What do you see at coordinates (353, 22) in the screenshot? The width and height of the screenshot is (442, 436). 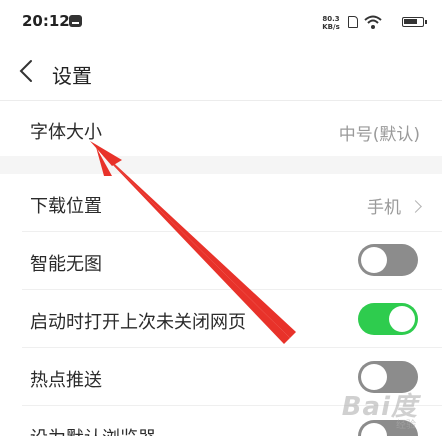 I see `sim-card-icon` at bounding box center [353, 22].